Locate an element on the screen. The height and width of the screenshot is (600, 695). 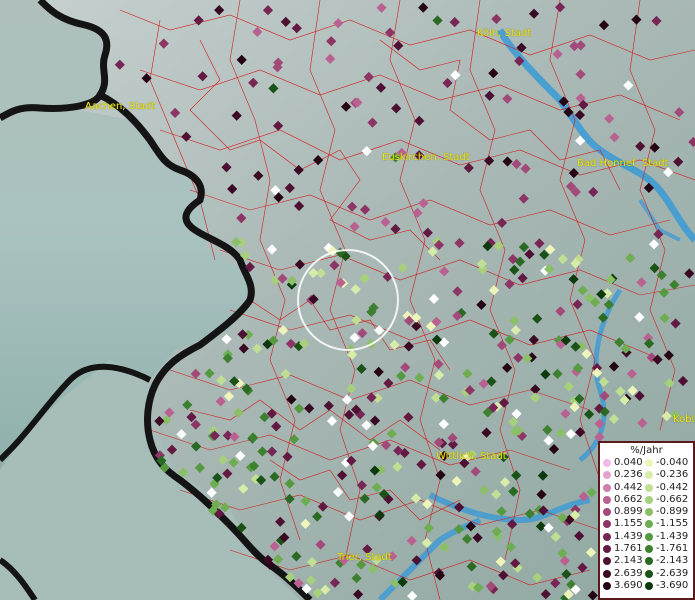
legend-negative-value: -0.236 is located at coordinates (672, 475).